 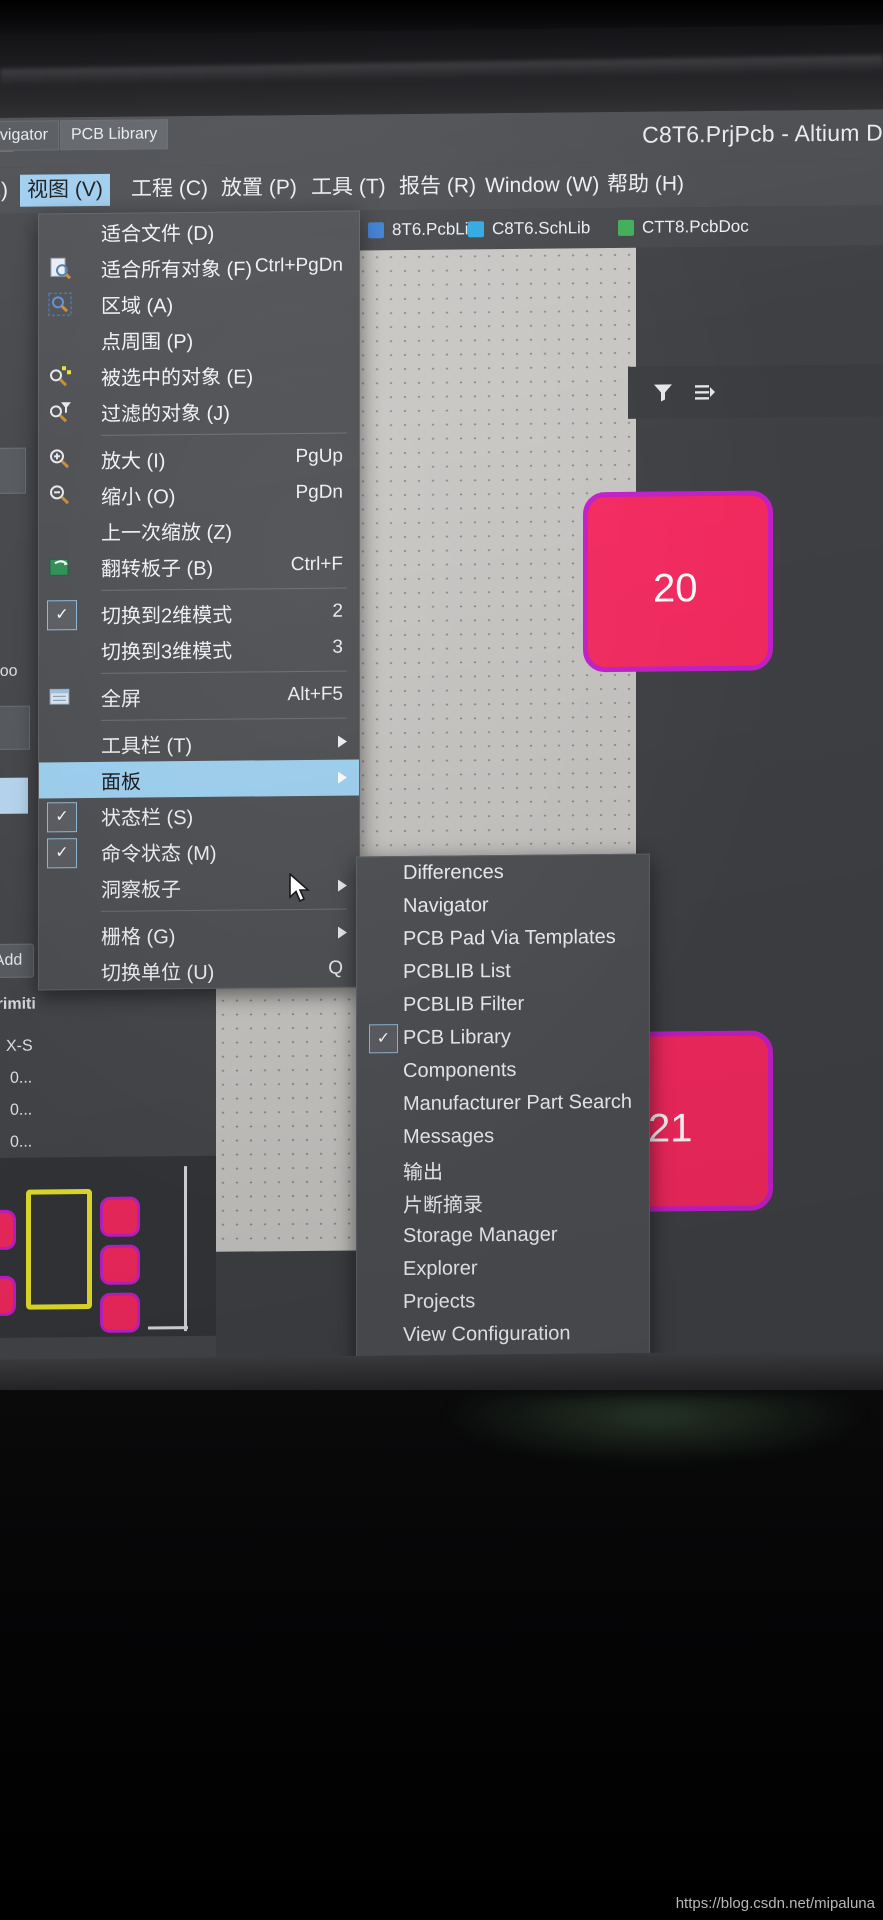 I want to click on doc-tab-pcblib: 8T6.PcbLib, so click(x=423, y=229).